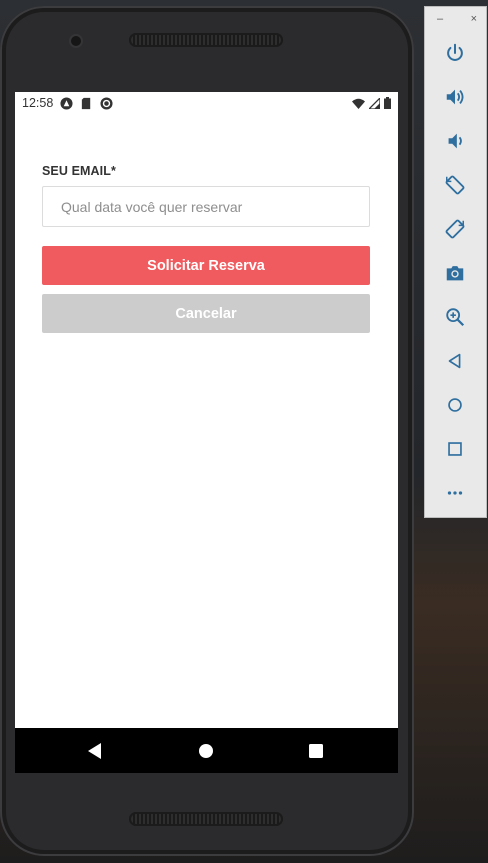 The height and width of the screenshot is (863, 488). Describe the element at coordinates (206, 265) in the screenshot. I see `request-reservation-button: Solicitar Reserva` at that location.